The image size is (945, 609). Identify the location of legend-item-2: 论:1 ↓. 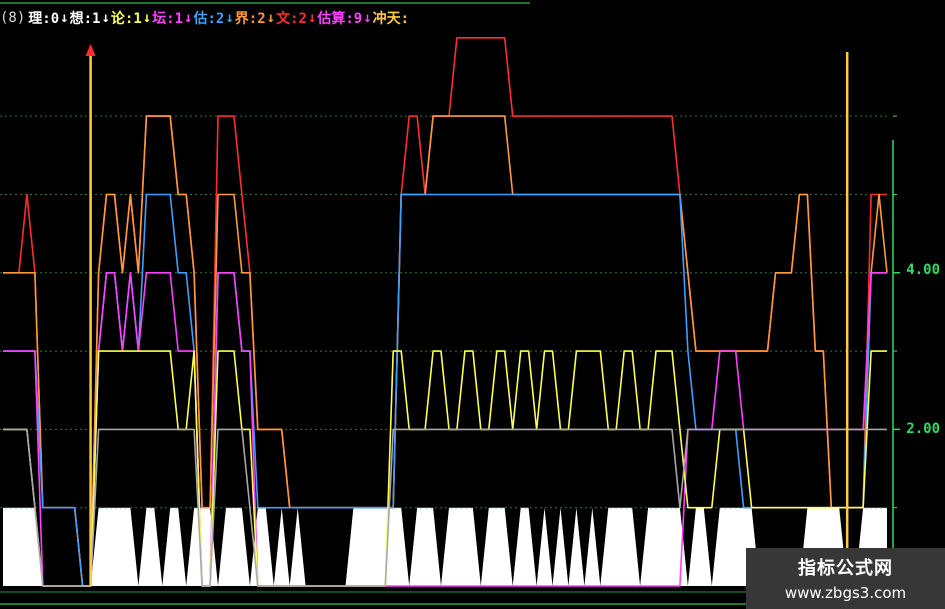
(131, 18).